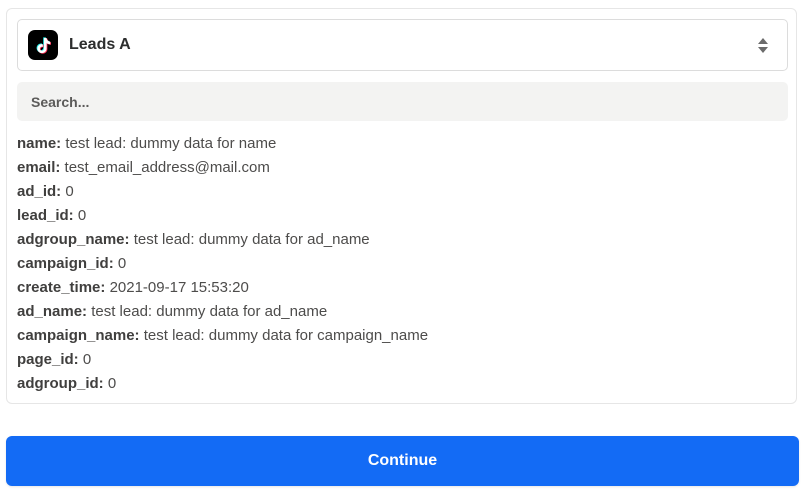  I want to click on tiktok-logo-icon, so click(43, 45).